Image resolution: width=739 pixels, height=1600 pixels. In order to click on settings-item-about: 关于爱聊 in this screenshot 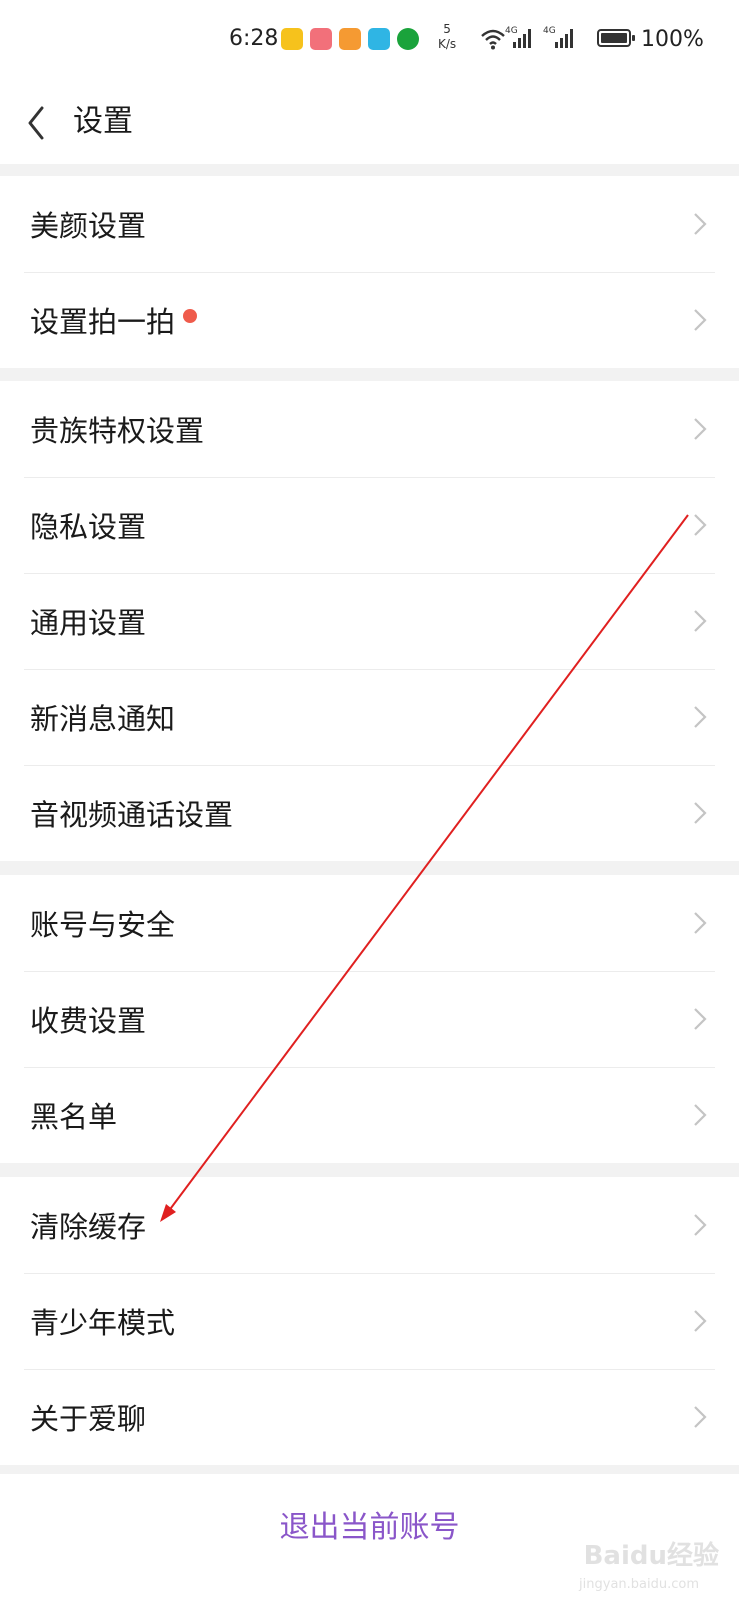, I will do `click(369, 1417)`.